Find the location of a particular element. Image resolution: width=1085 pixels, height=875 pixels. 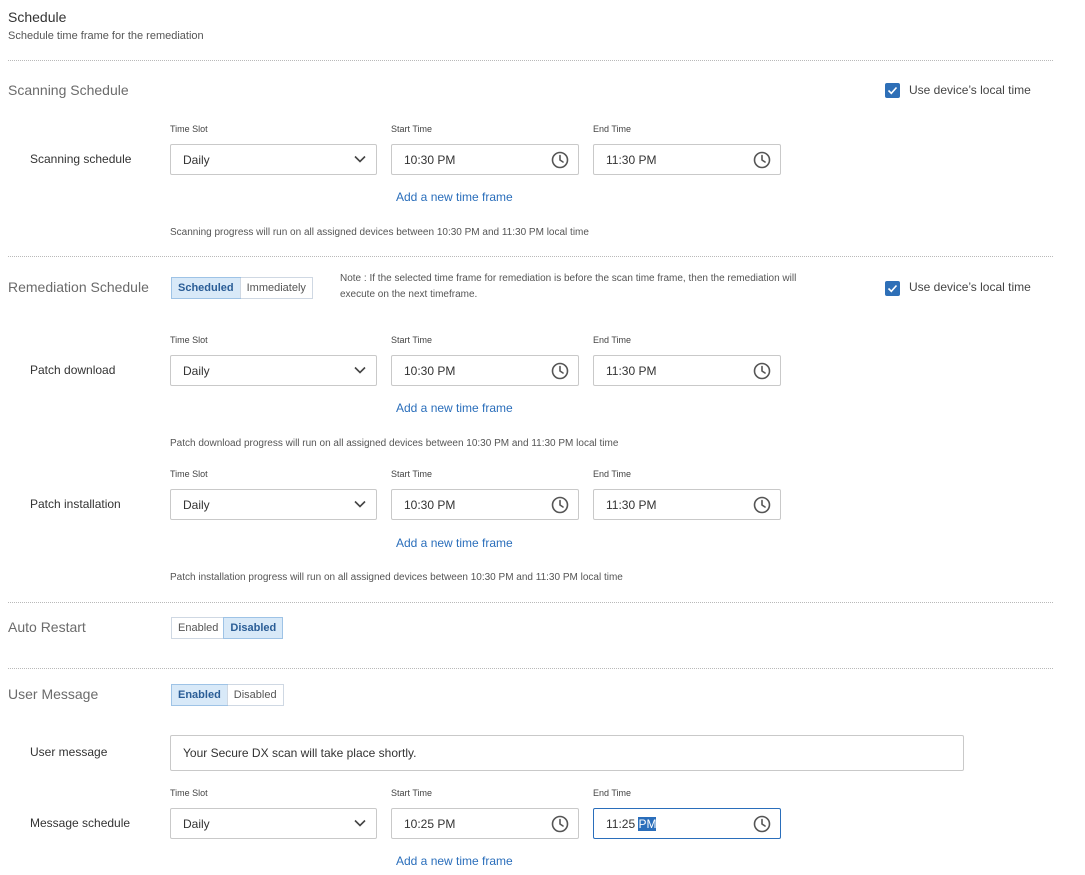

patch-download-start-time-input: 10:30 PM is located at coordinates (485, 370).